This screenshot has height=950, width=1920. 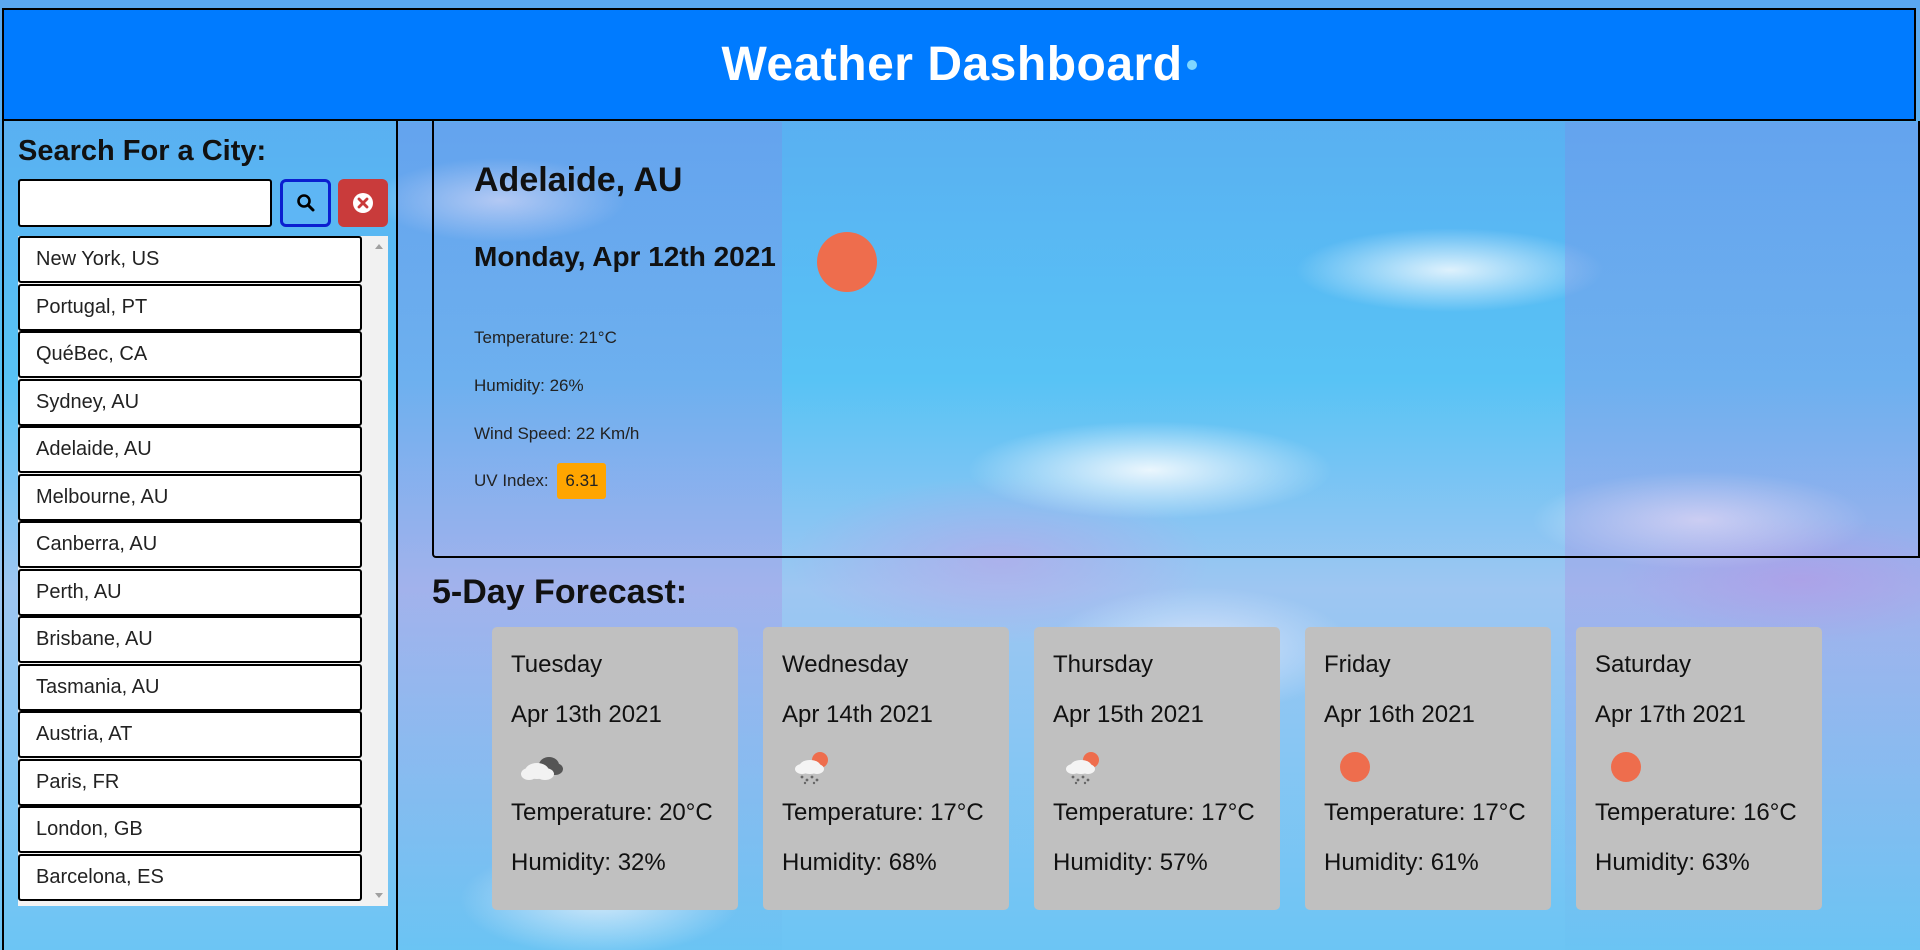 I want to click on city-history-item: Austria, AT, so click(x=190, y=734).